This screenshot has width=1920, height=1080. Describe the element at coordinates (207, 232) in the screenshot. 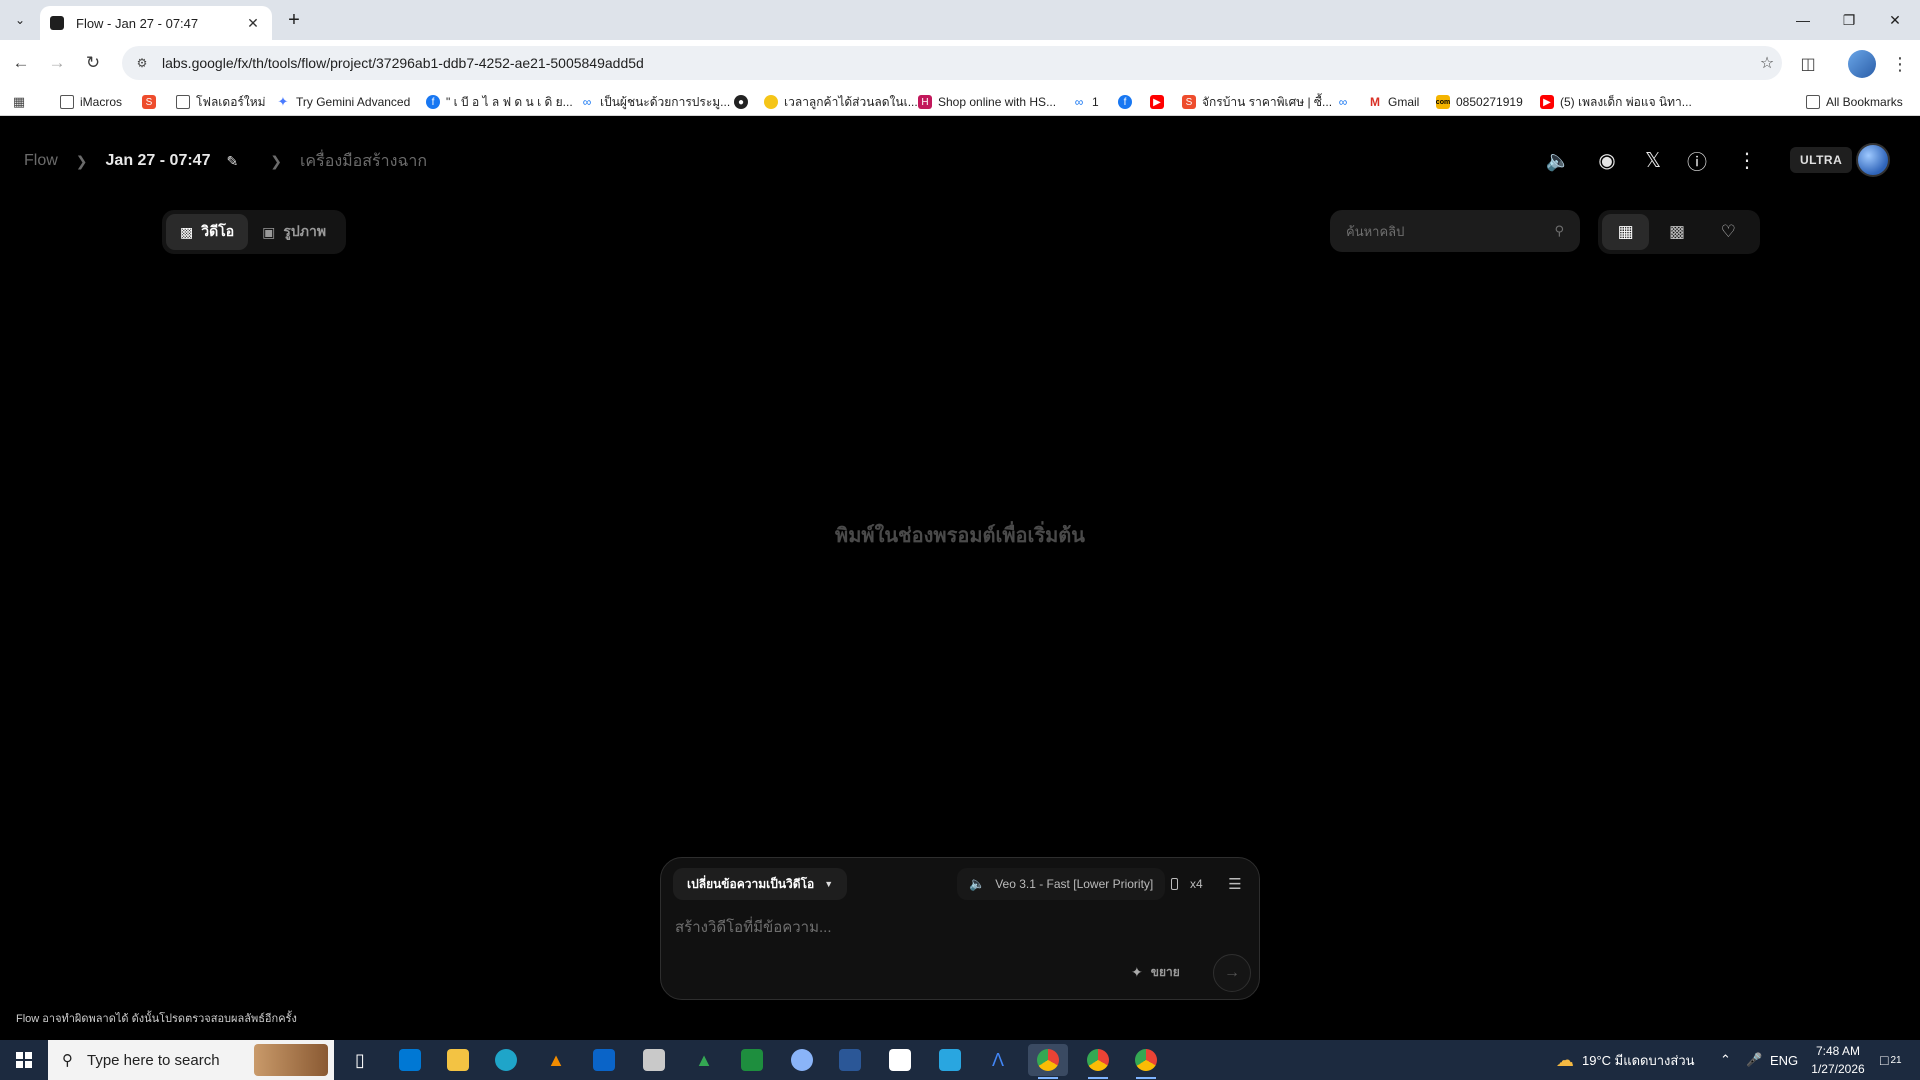

I see `tab-video: ▩ วิดีโอ` at that location.